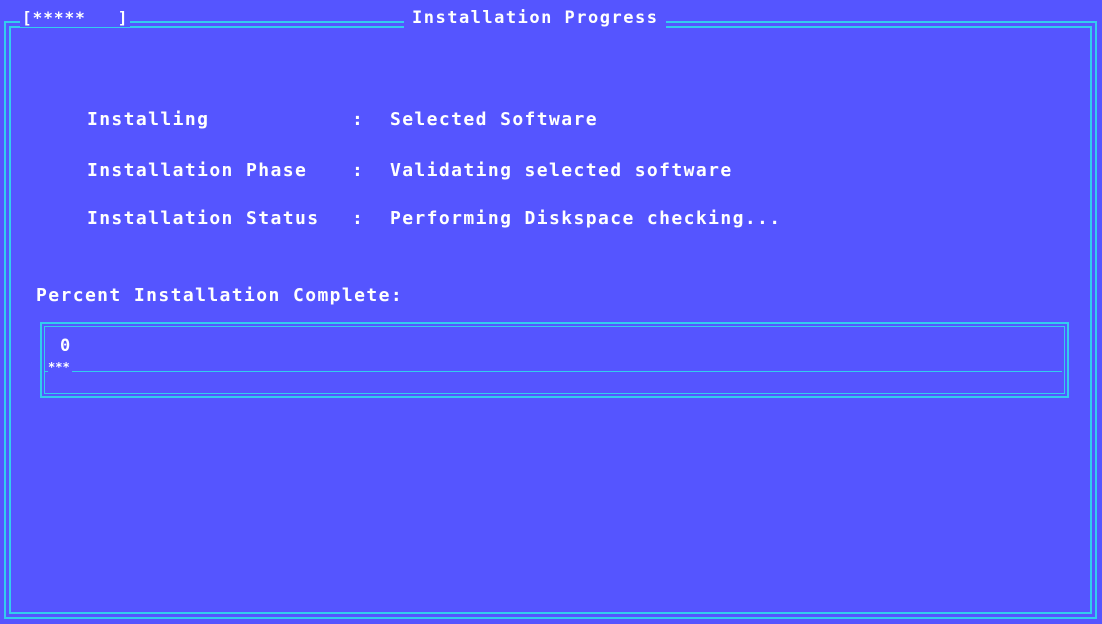 The width and height of the screenshot is (1102, 624). What do you see at coordinates (493, 119) in the screenshot?
I see `detail-value: Selected Software` at bounding box center [493, 119].